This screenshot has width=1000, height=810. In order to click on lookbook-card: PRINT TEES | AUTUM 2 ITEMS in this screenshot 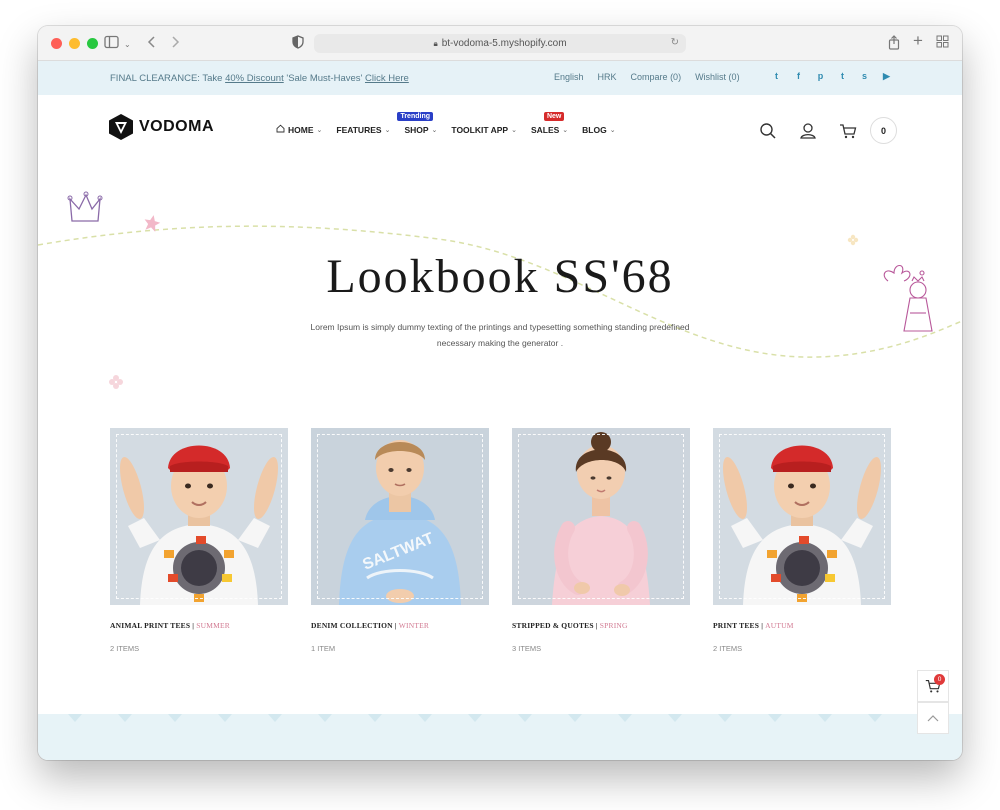, I will do `click(802, 540)`.